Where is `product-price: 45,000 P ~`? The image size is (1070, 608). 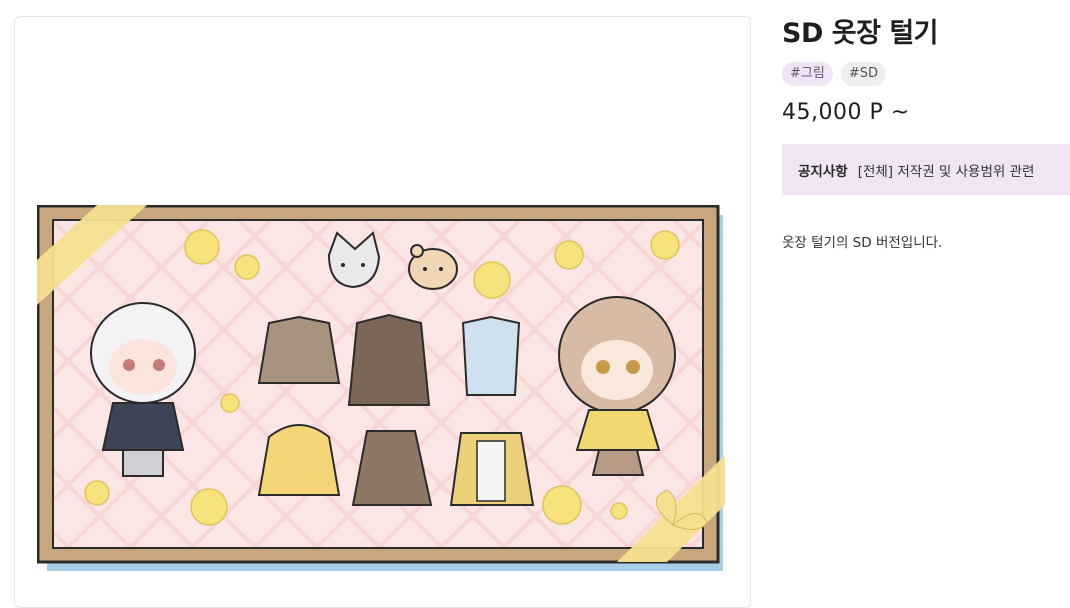
product-price: 45,000 P ~ is located at coordinates (846, 112).